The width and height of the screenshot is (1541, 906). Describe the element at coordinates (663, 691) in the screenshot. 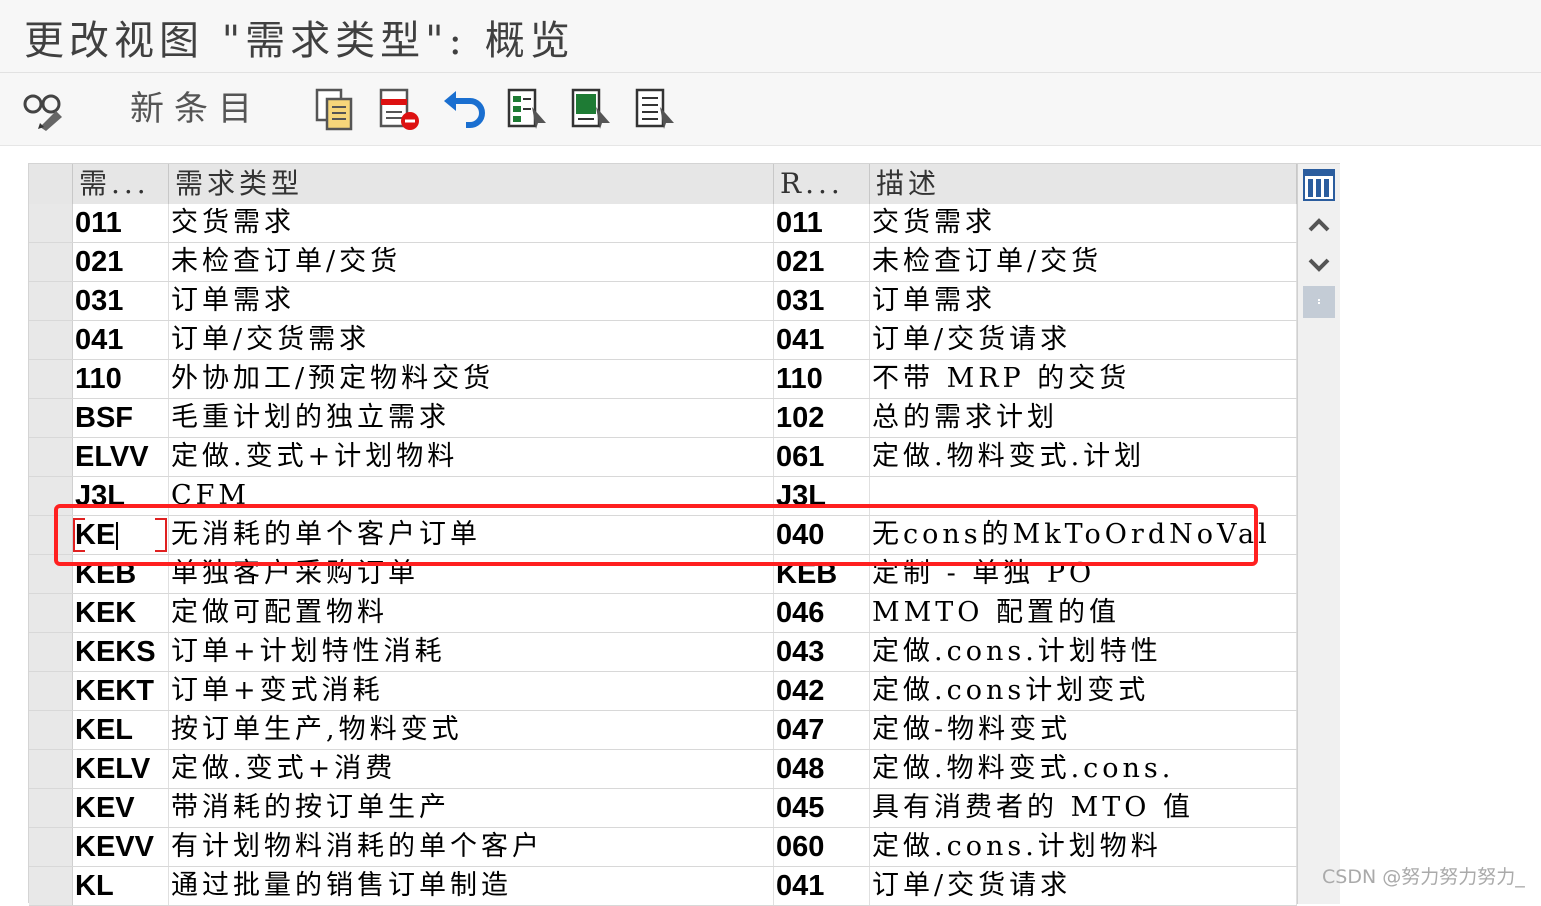

I see `table-row: KEKT 订单+变式消耗 042 定做.cons计划变式` at that location.